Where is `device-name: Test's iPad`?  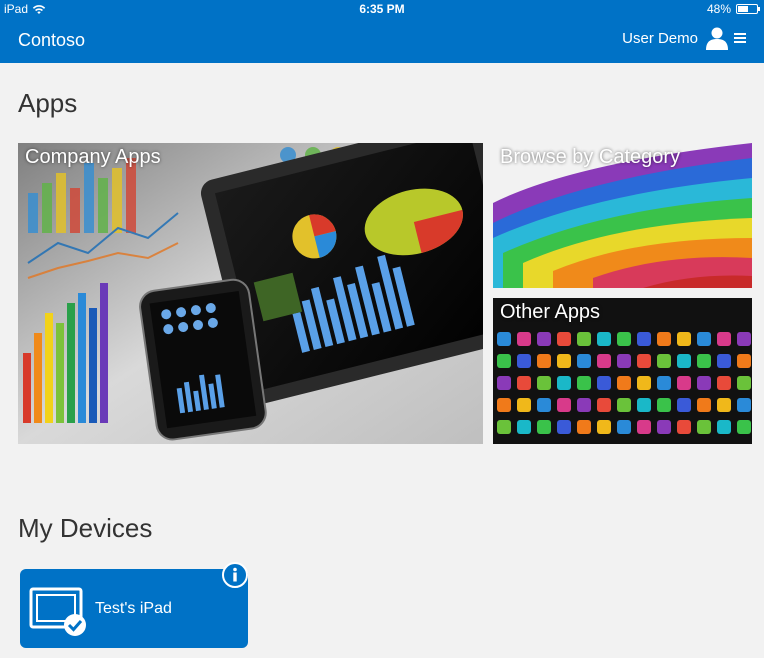
device-name: Test's iPad is located at coordinates (133, 608).